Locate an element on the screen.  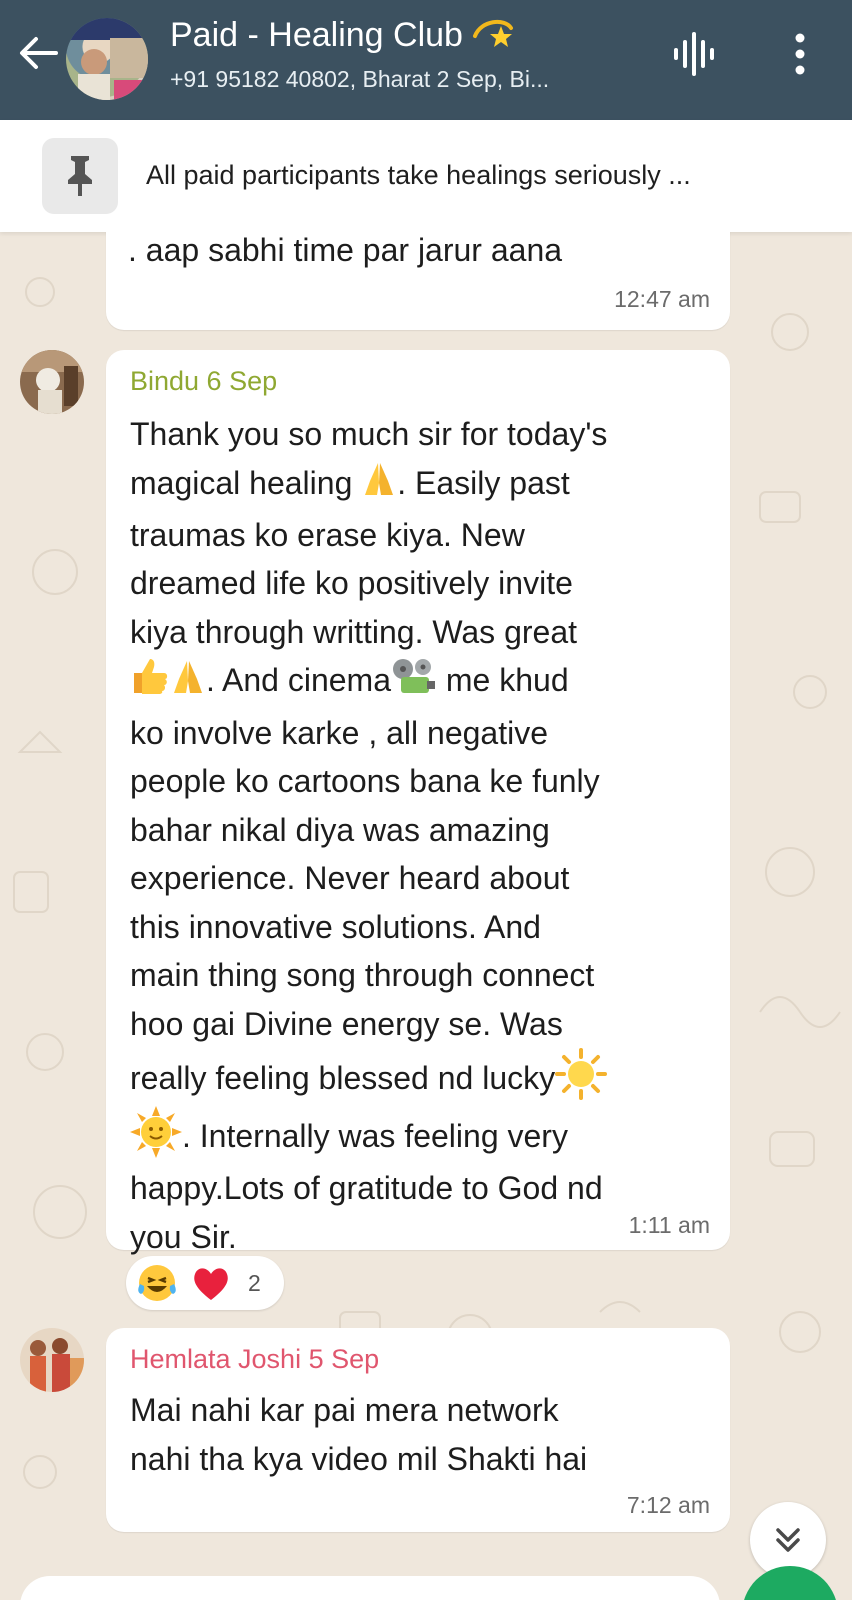
message-line: dreamed life ko positively invite is located at coordinates (351, 583).